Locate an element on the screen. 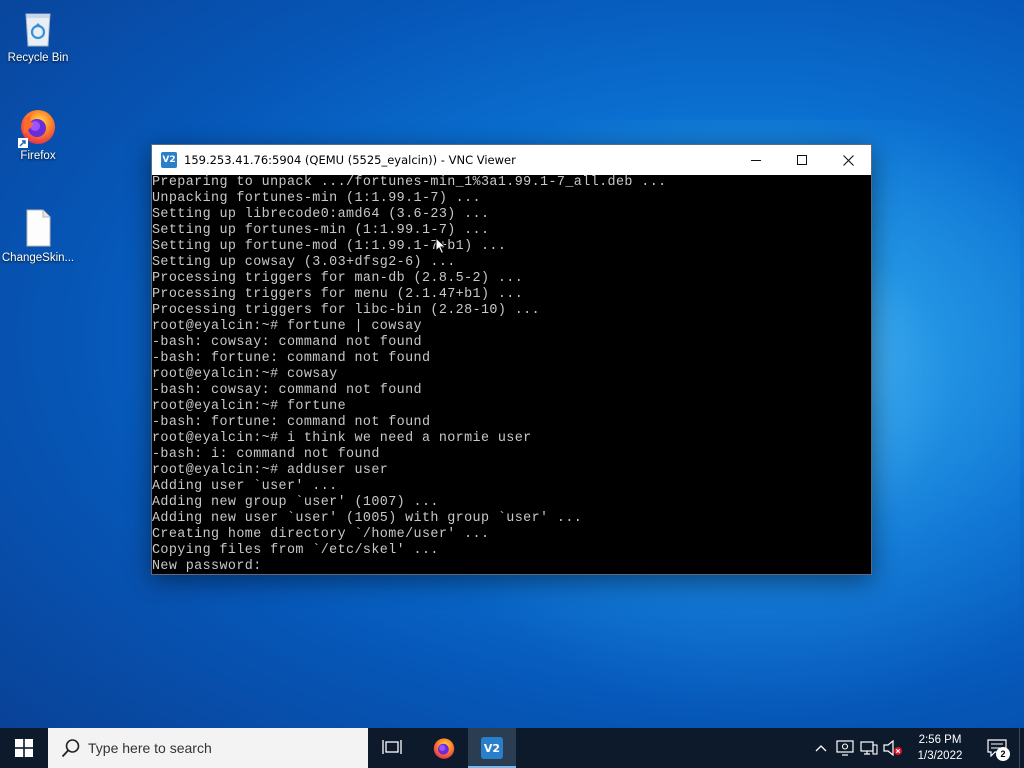 This screenshot has width=1024, height=768. volume-muted-icon is located at coordinates (892, 748).